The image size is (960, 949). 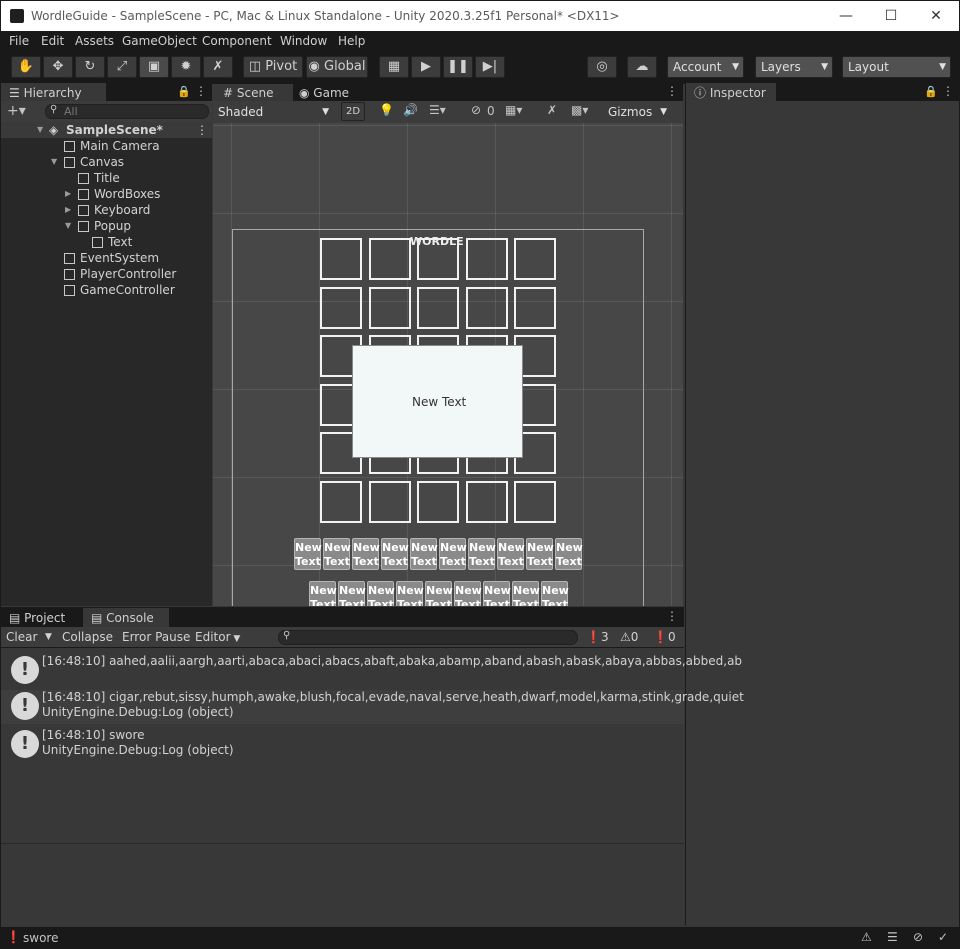 What do you see at coordinates (597, 637) in the screenshot?
I see `log-count-toggle: ❗3` at bounding box center [597, 637].